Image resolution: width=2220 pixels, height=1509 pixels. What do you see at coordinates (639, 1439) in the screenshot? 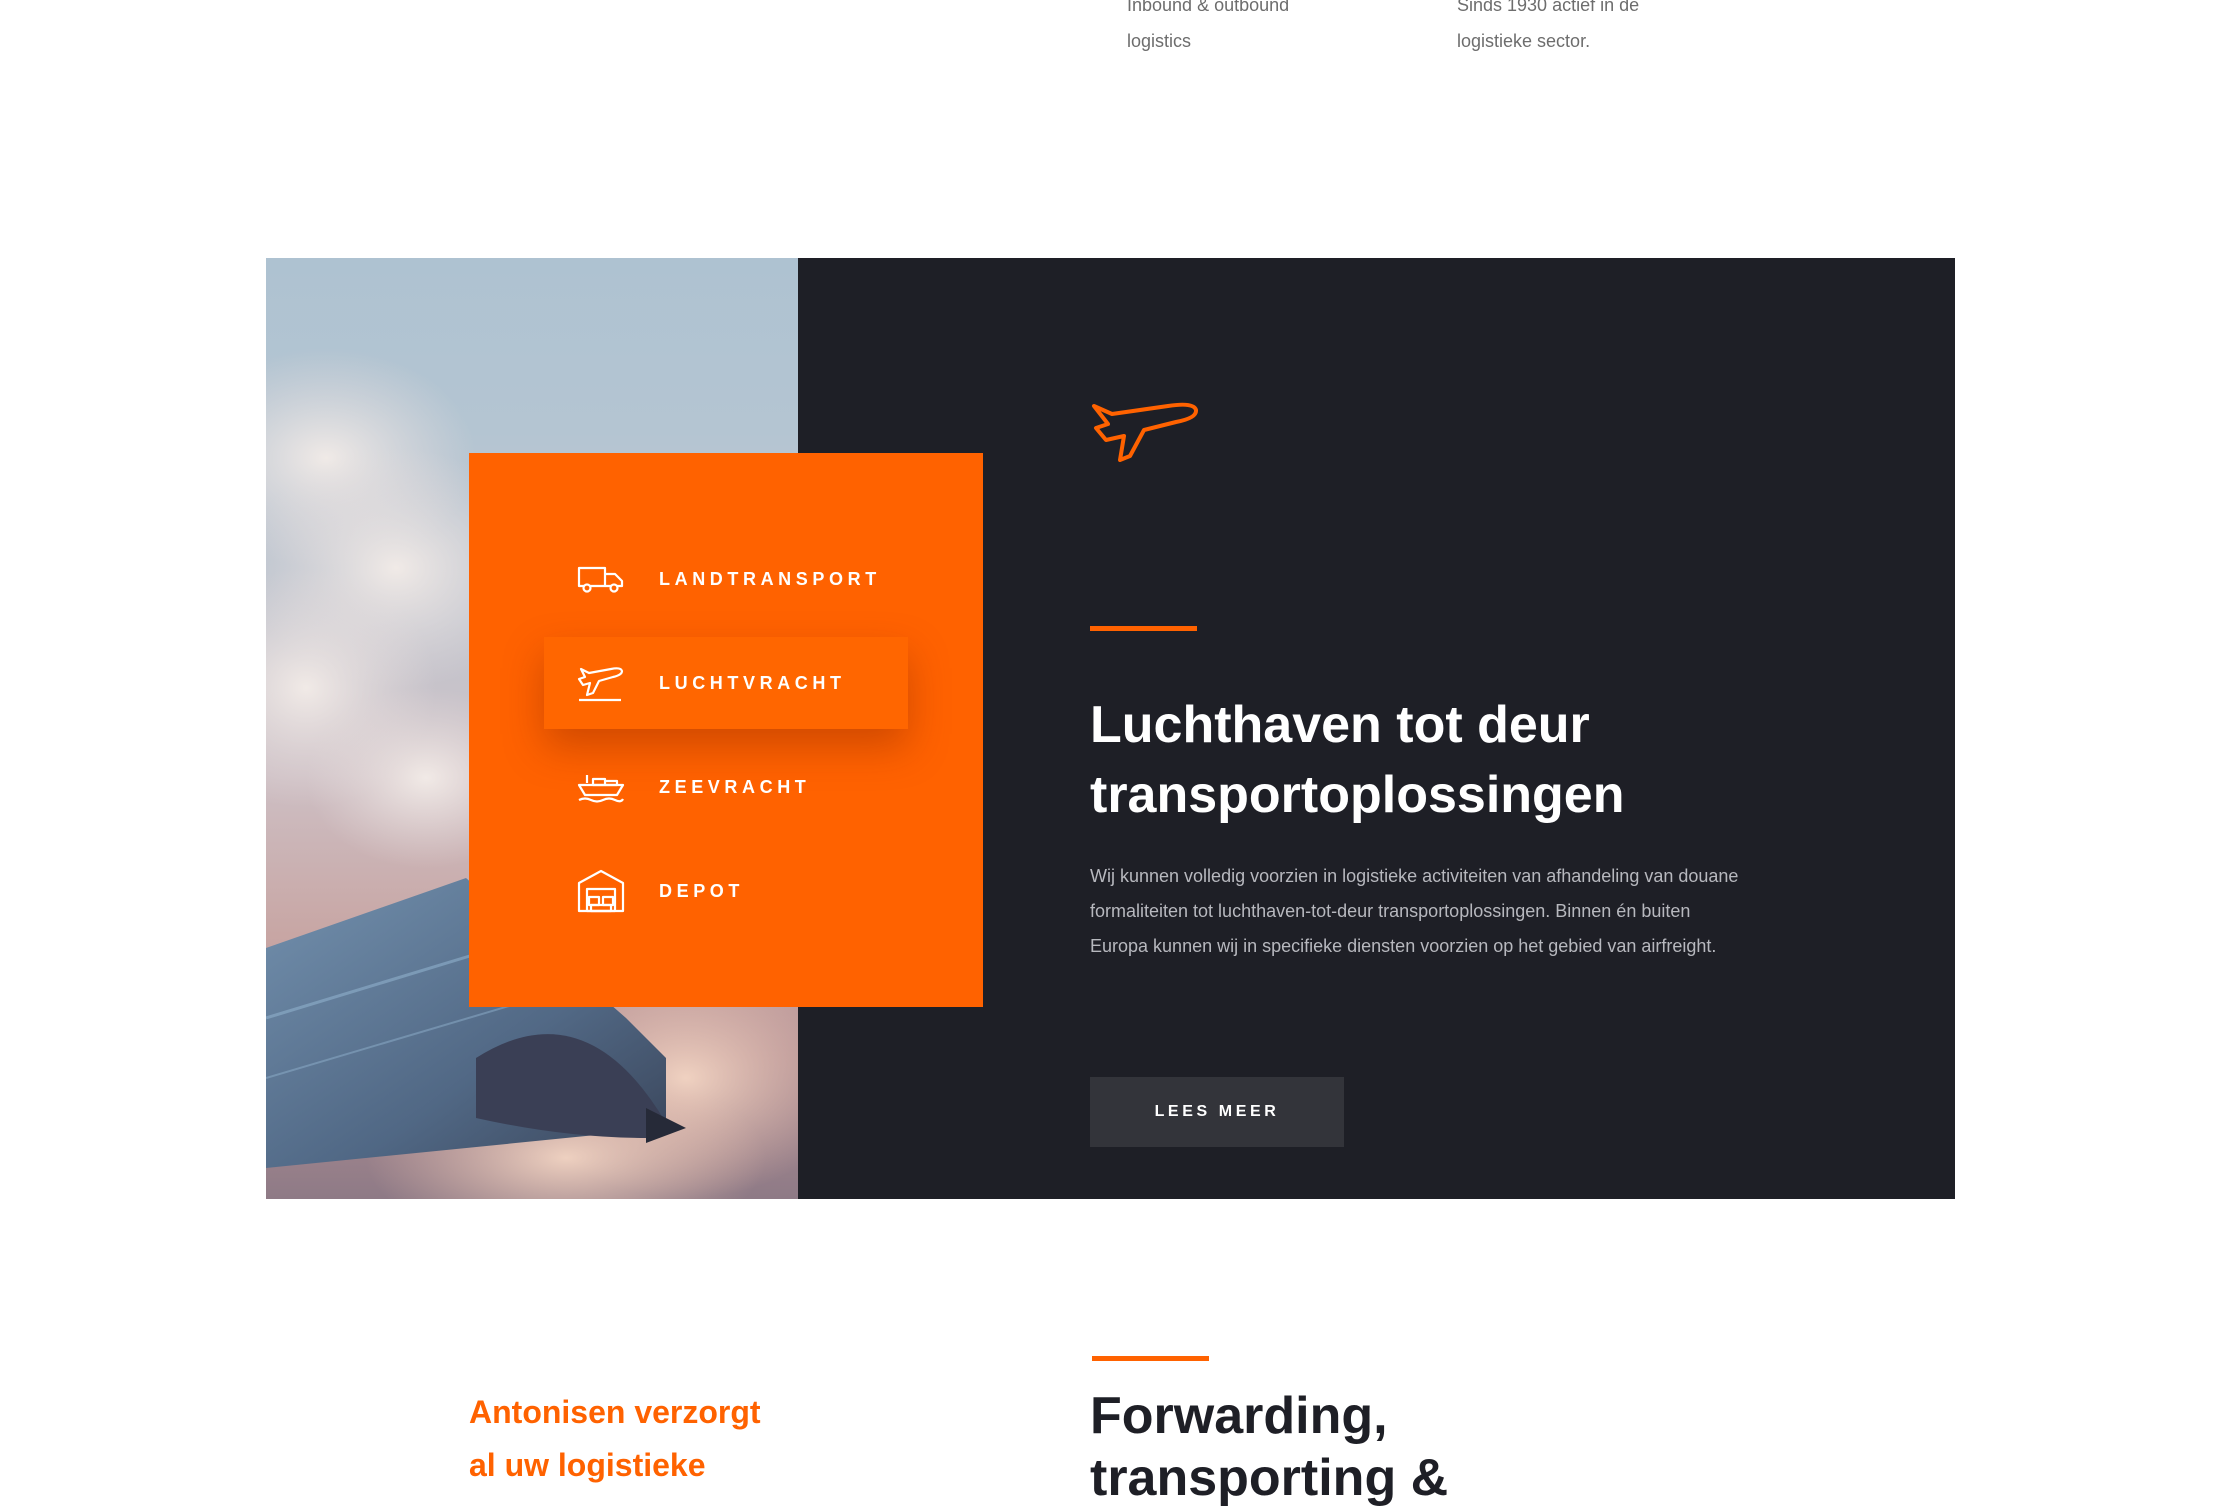
I see `intro-tagline: Antonisen verzorgt al uw logistieke` at bounding box center [639, 1439].